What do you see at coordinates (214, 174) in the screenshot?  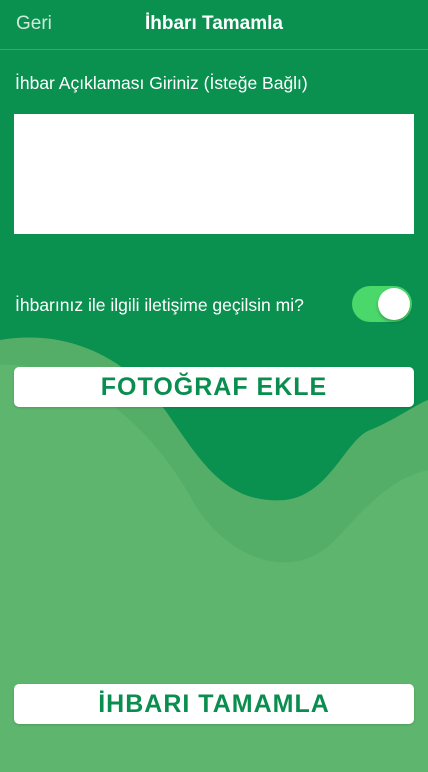 I see `description-textarea` at bounding box center [214, 174].